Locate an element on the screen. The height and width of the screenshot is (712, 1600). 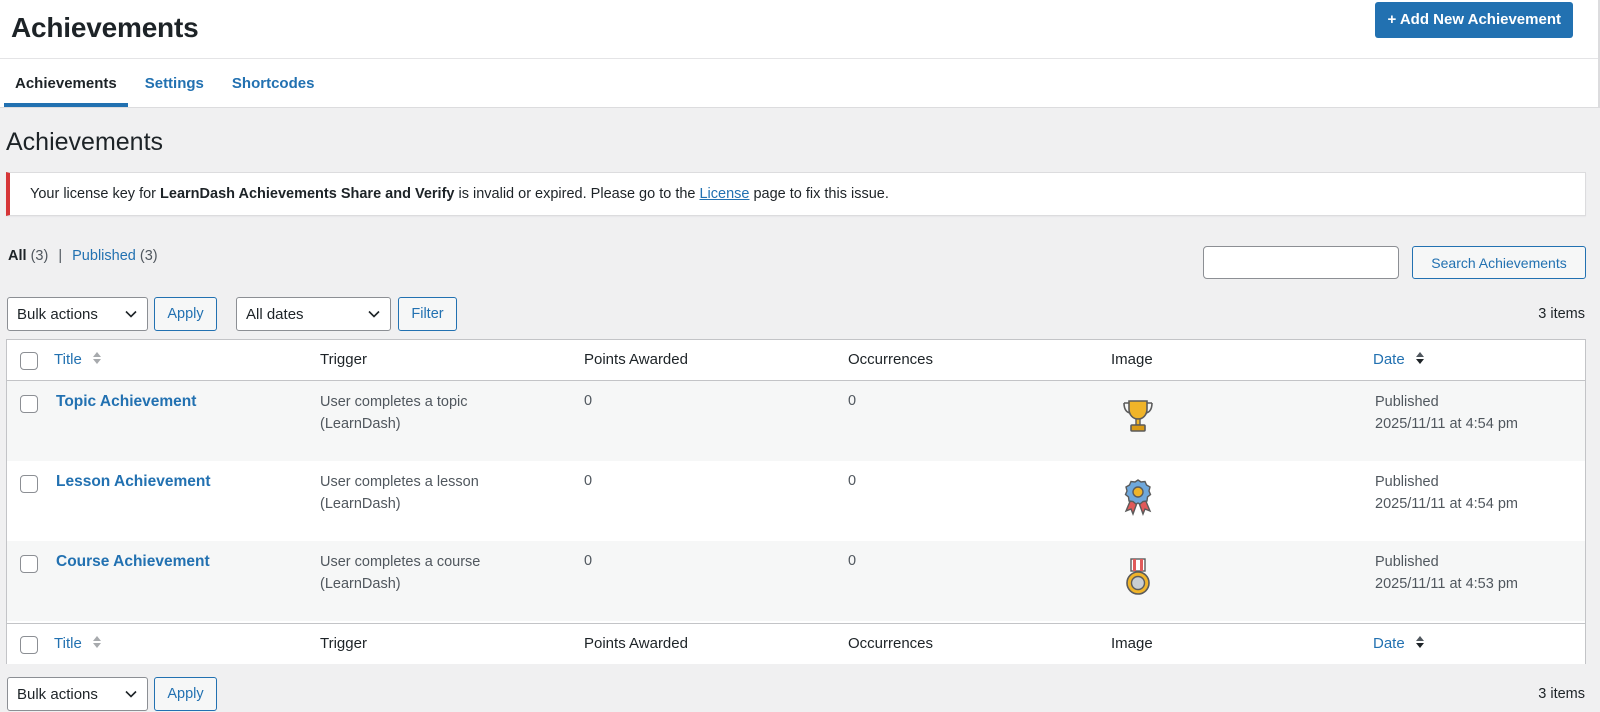
items-count-top: 3 items is located at coordinates (1561, 314).